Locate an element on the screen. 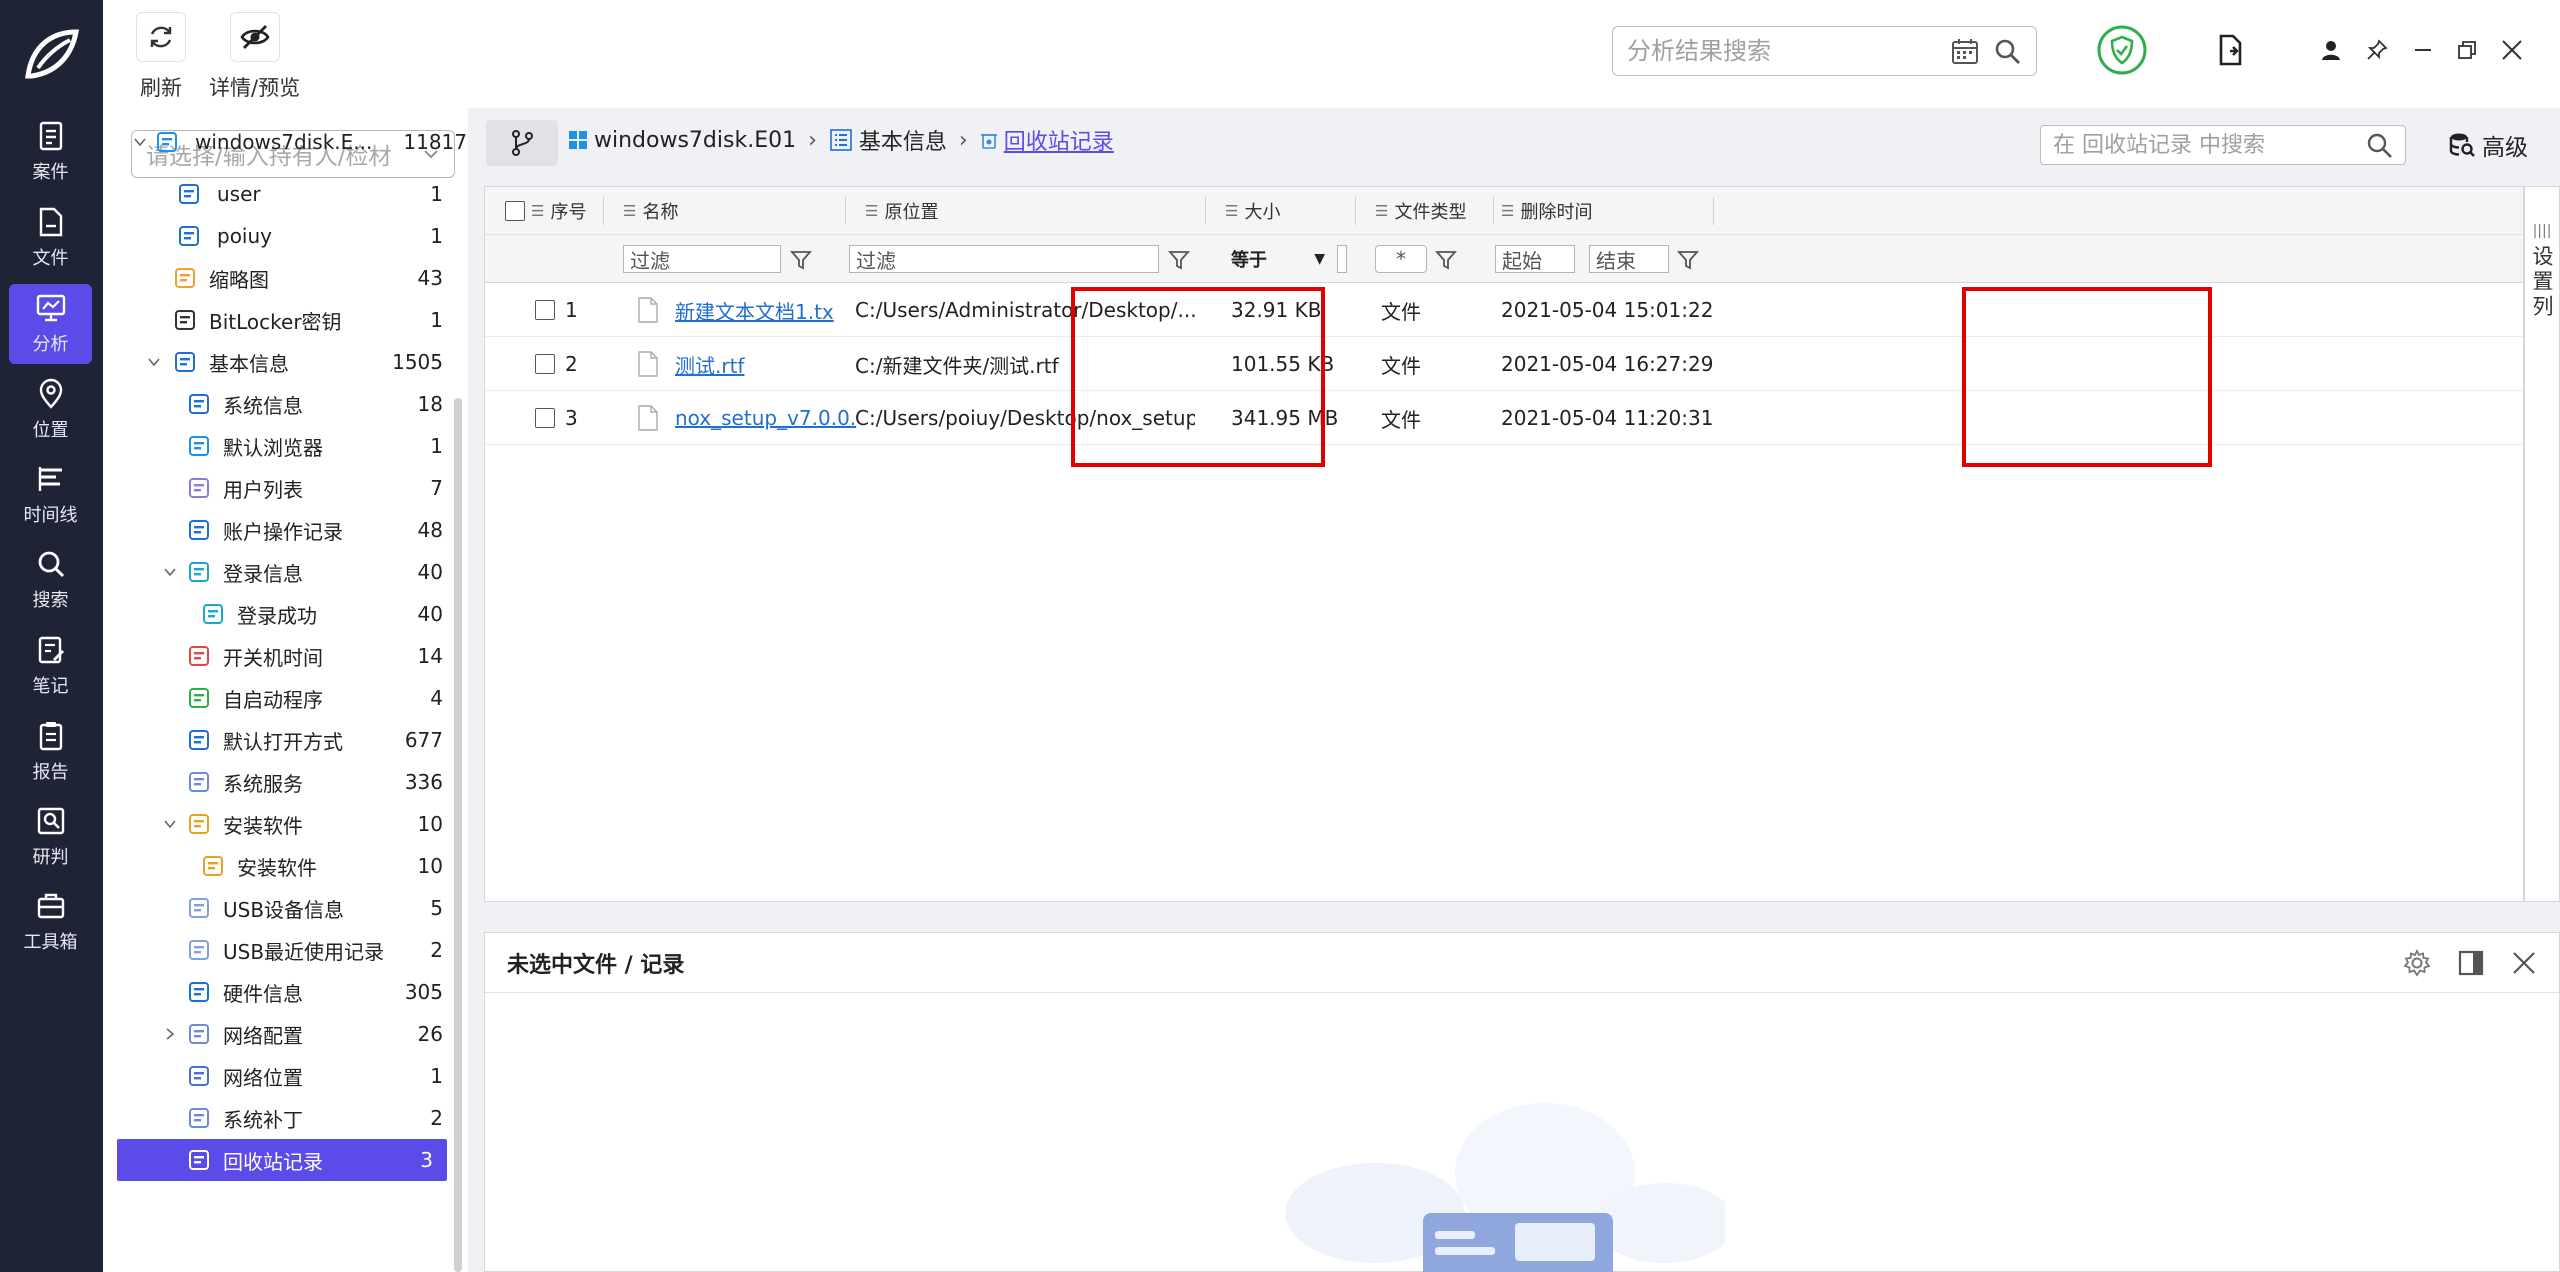  tree-item: USB最近使用记录 2 is located at coordinates (273, 950).